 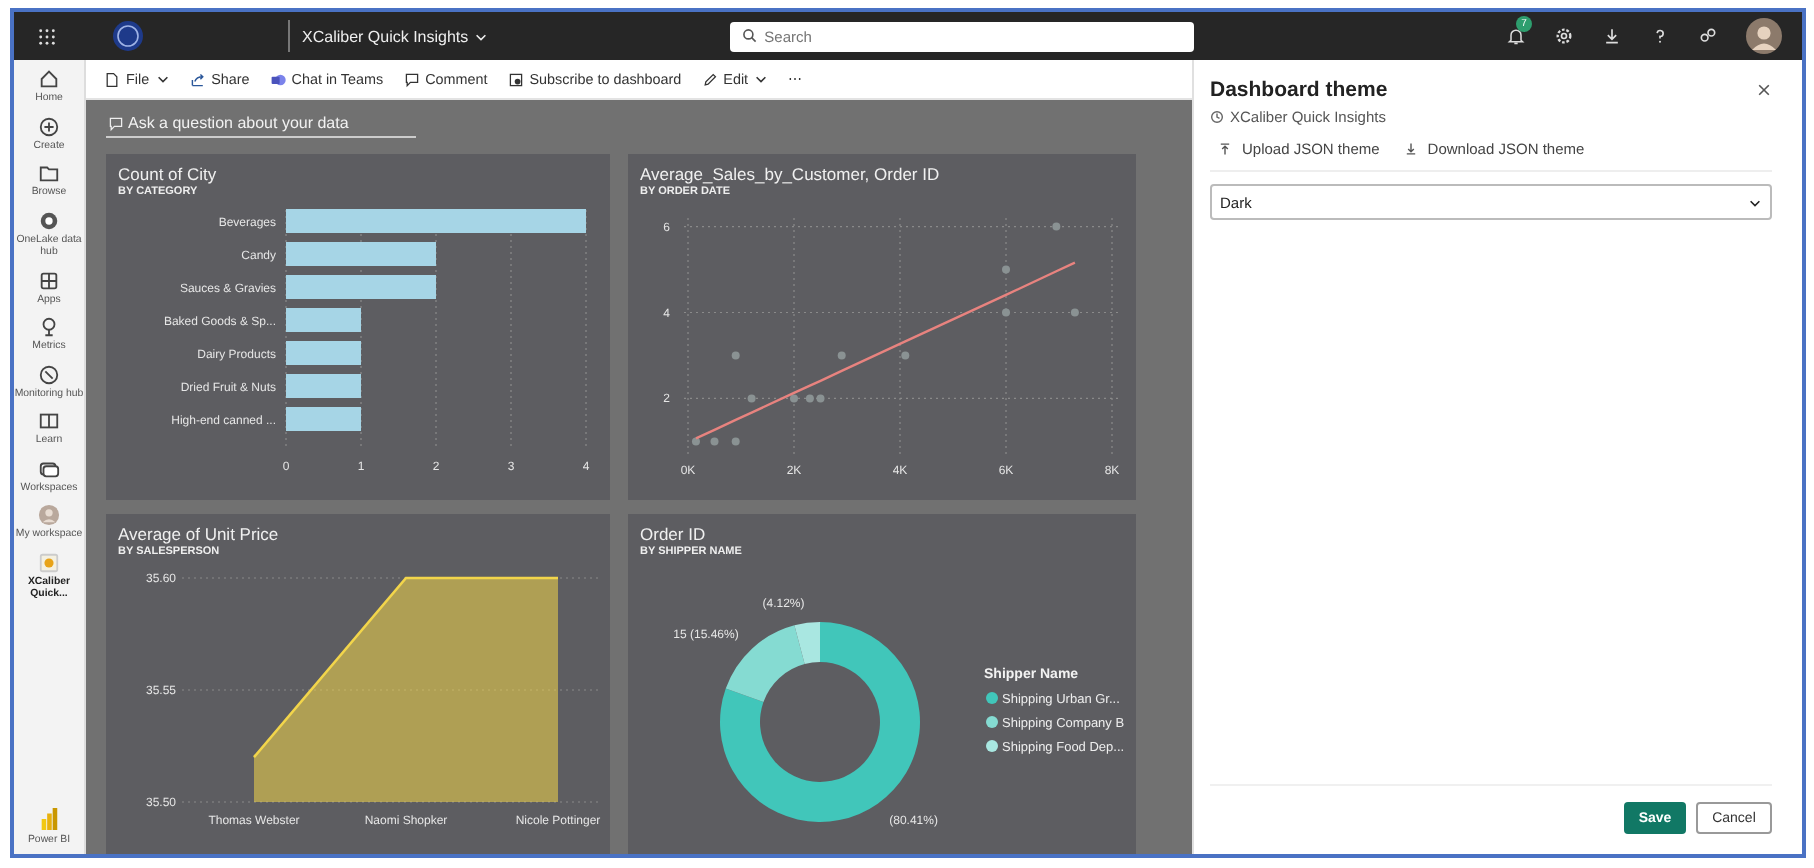 What do you see at coordinates (1764, 90) in the screenshot?
I see `close-icon` at bounding box center [1764, 90].